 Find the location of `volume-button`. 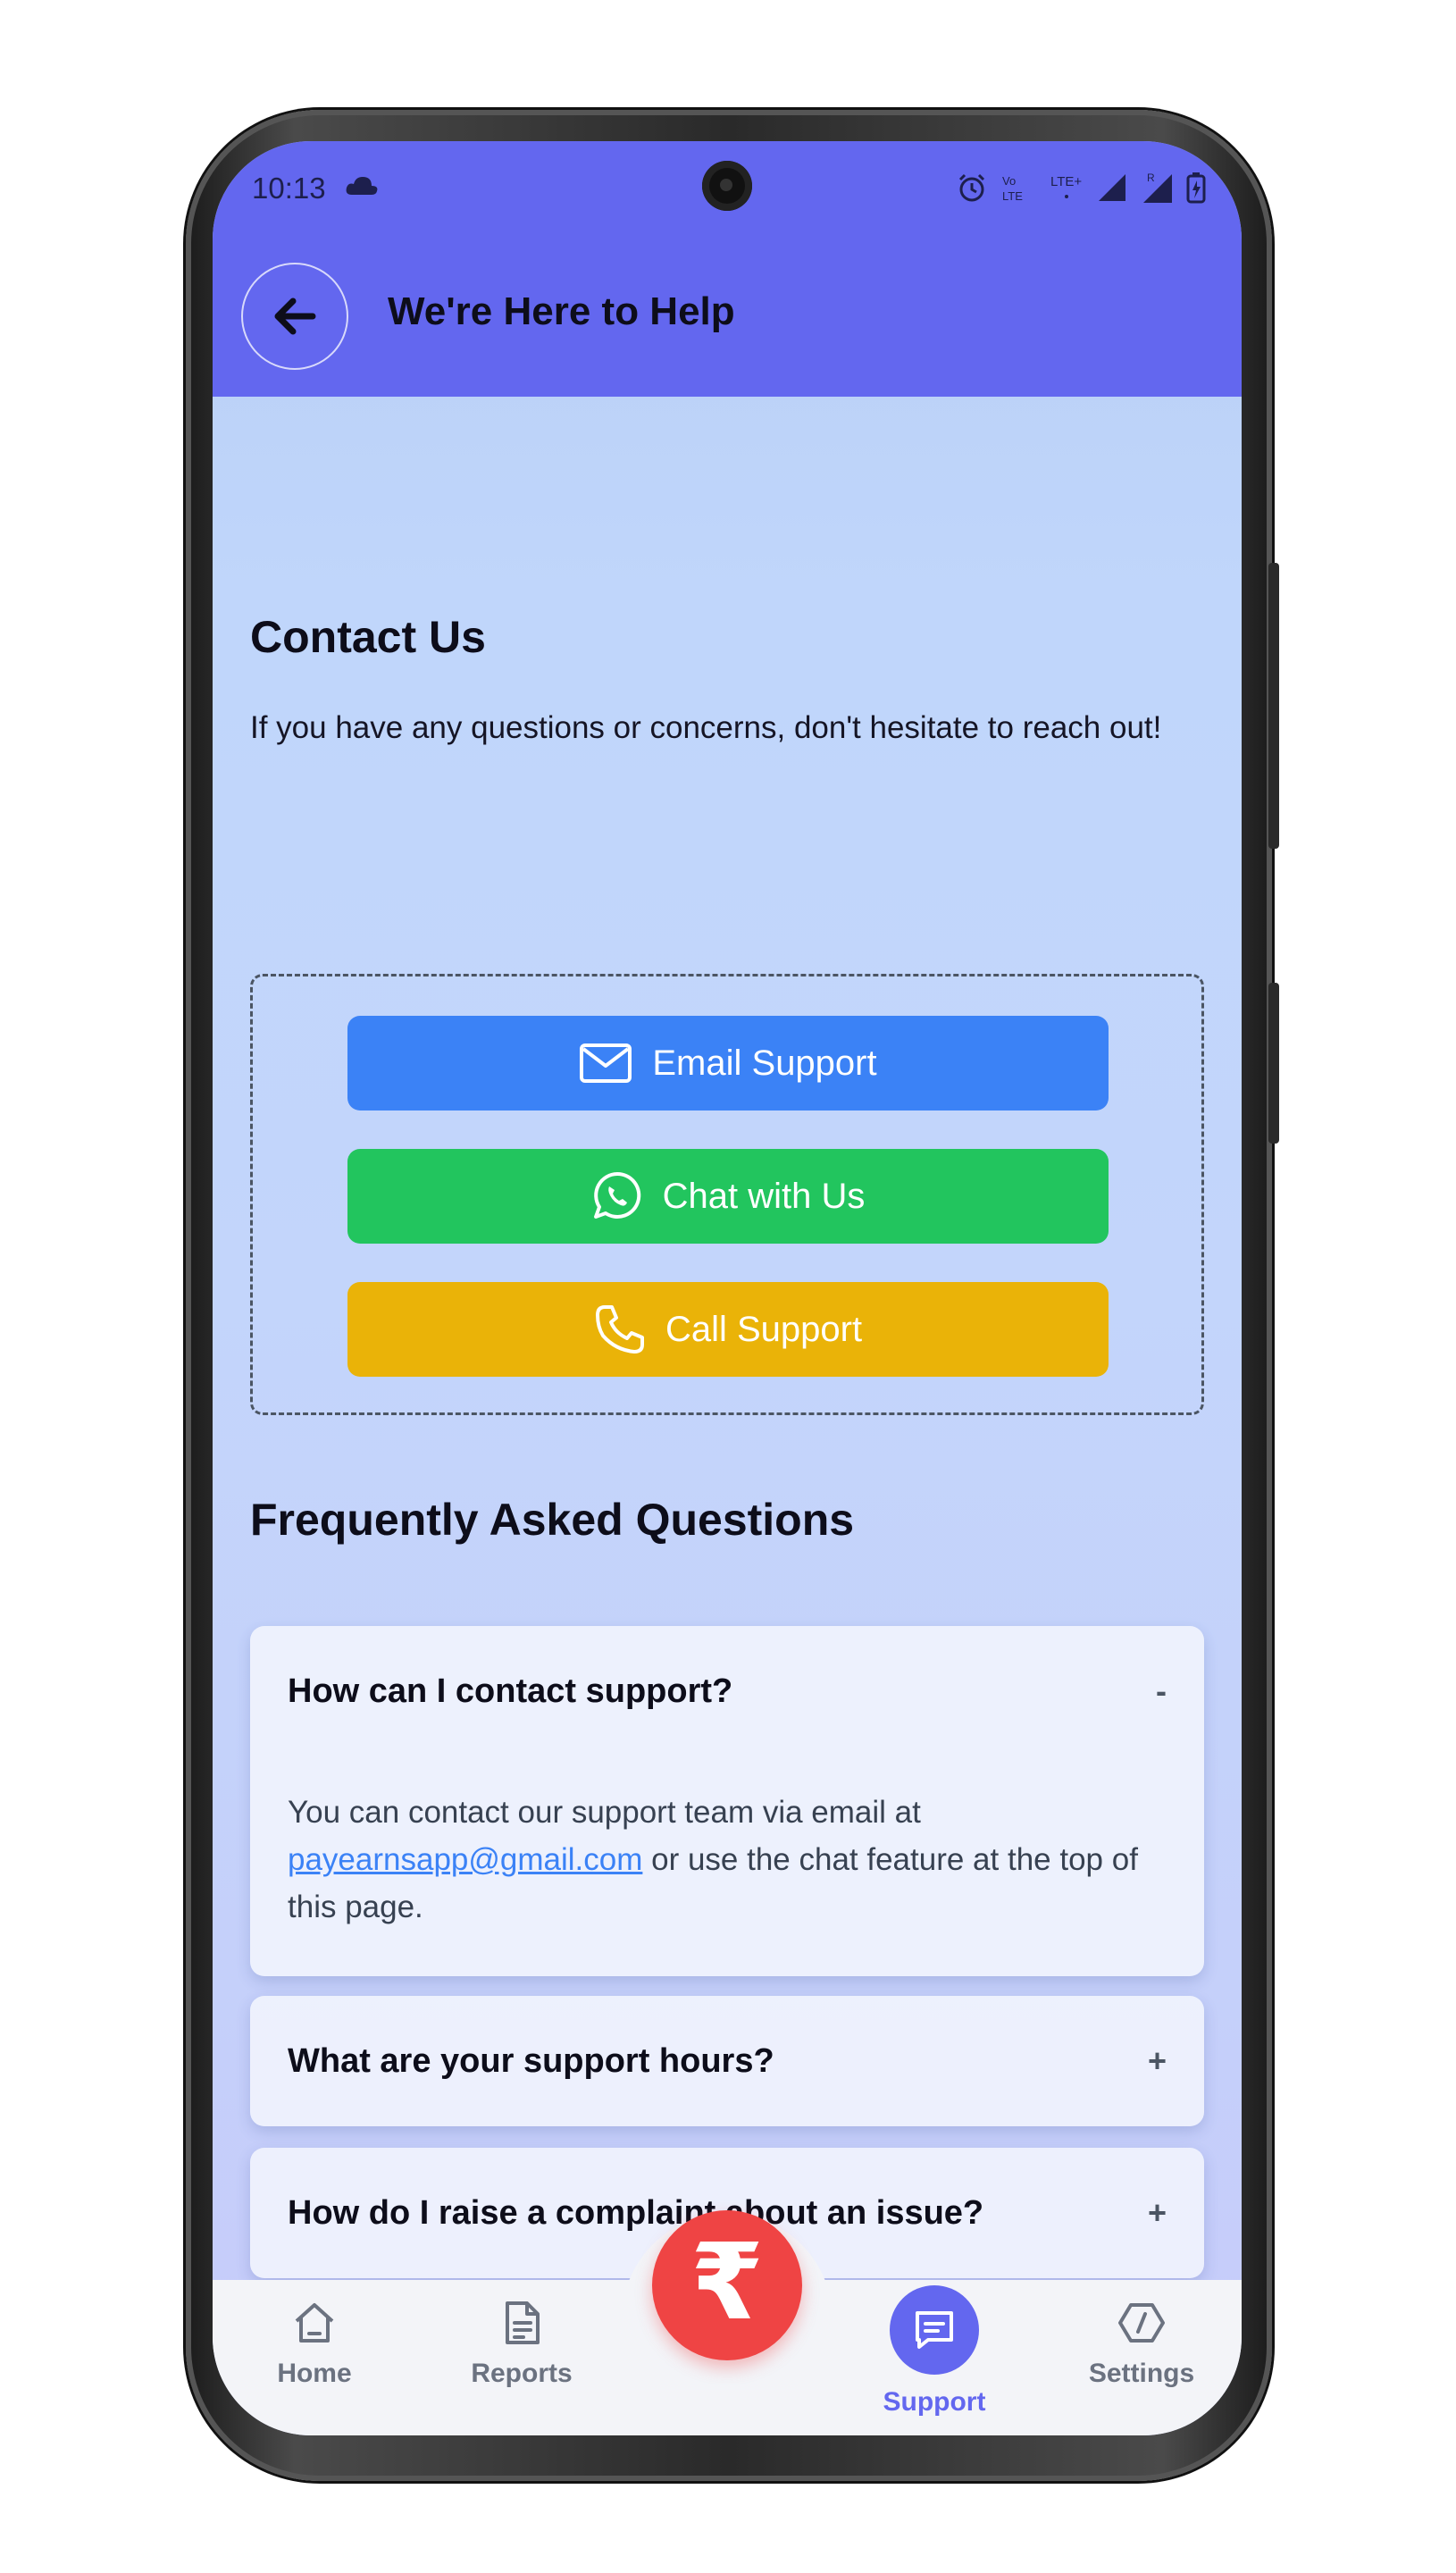

volume-button is located at coordinates (1273, 706).